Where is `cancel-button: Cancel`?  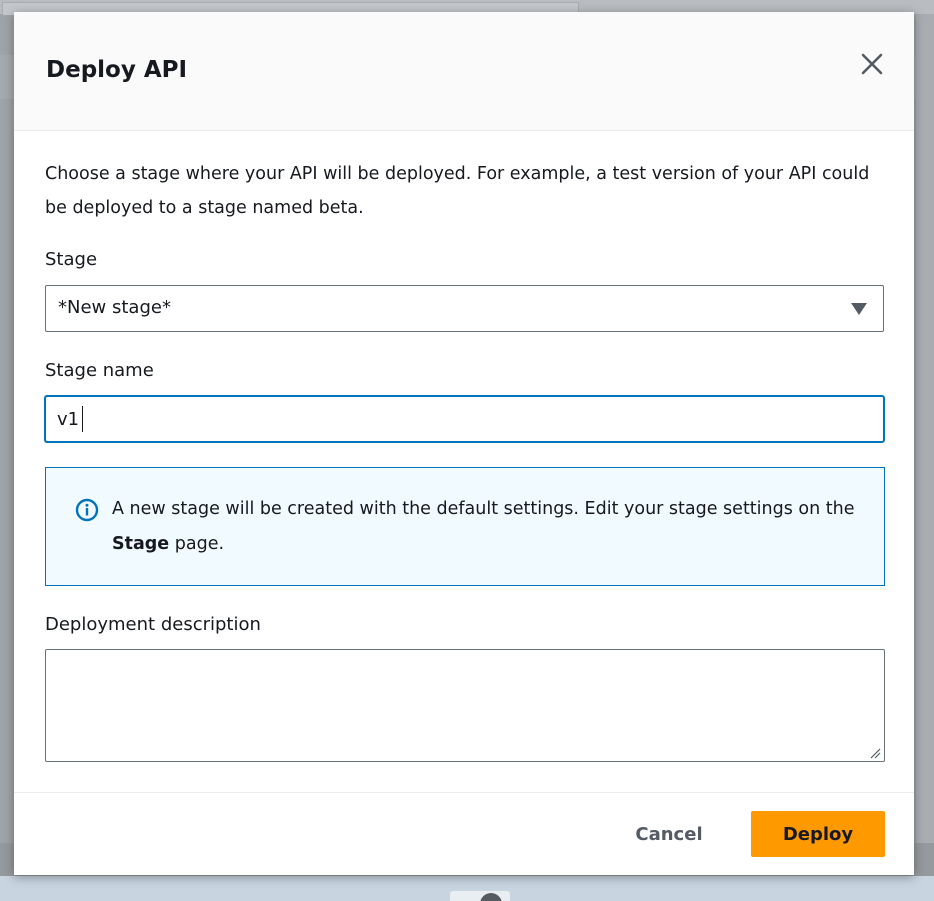 cancel-button: Cancel is located at coordinates (669, 834).